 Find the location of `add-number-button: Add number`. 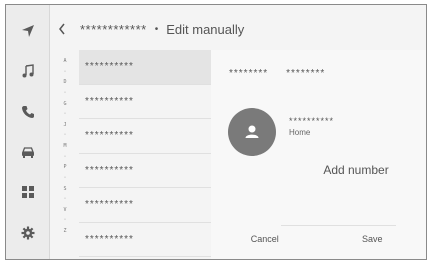

add-number-button: Add number is located at coordinates (353, 170).